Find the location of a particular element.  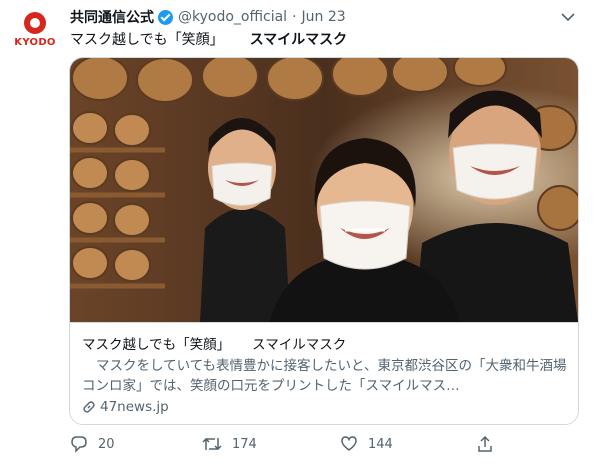

more-menu-button is located at coordinates (568, 17).